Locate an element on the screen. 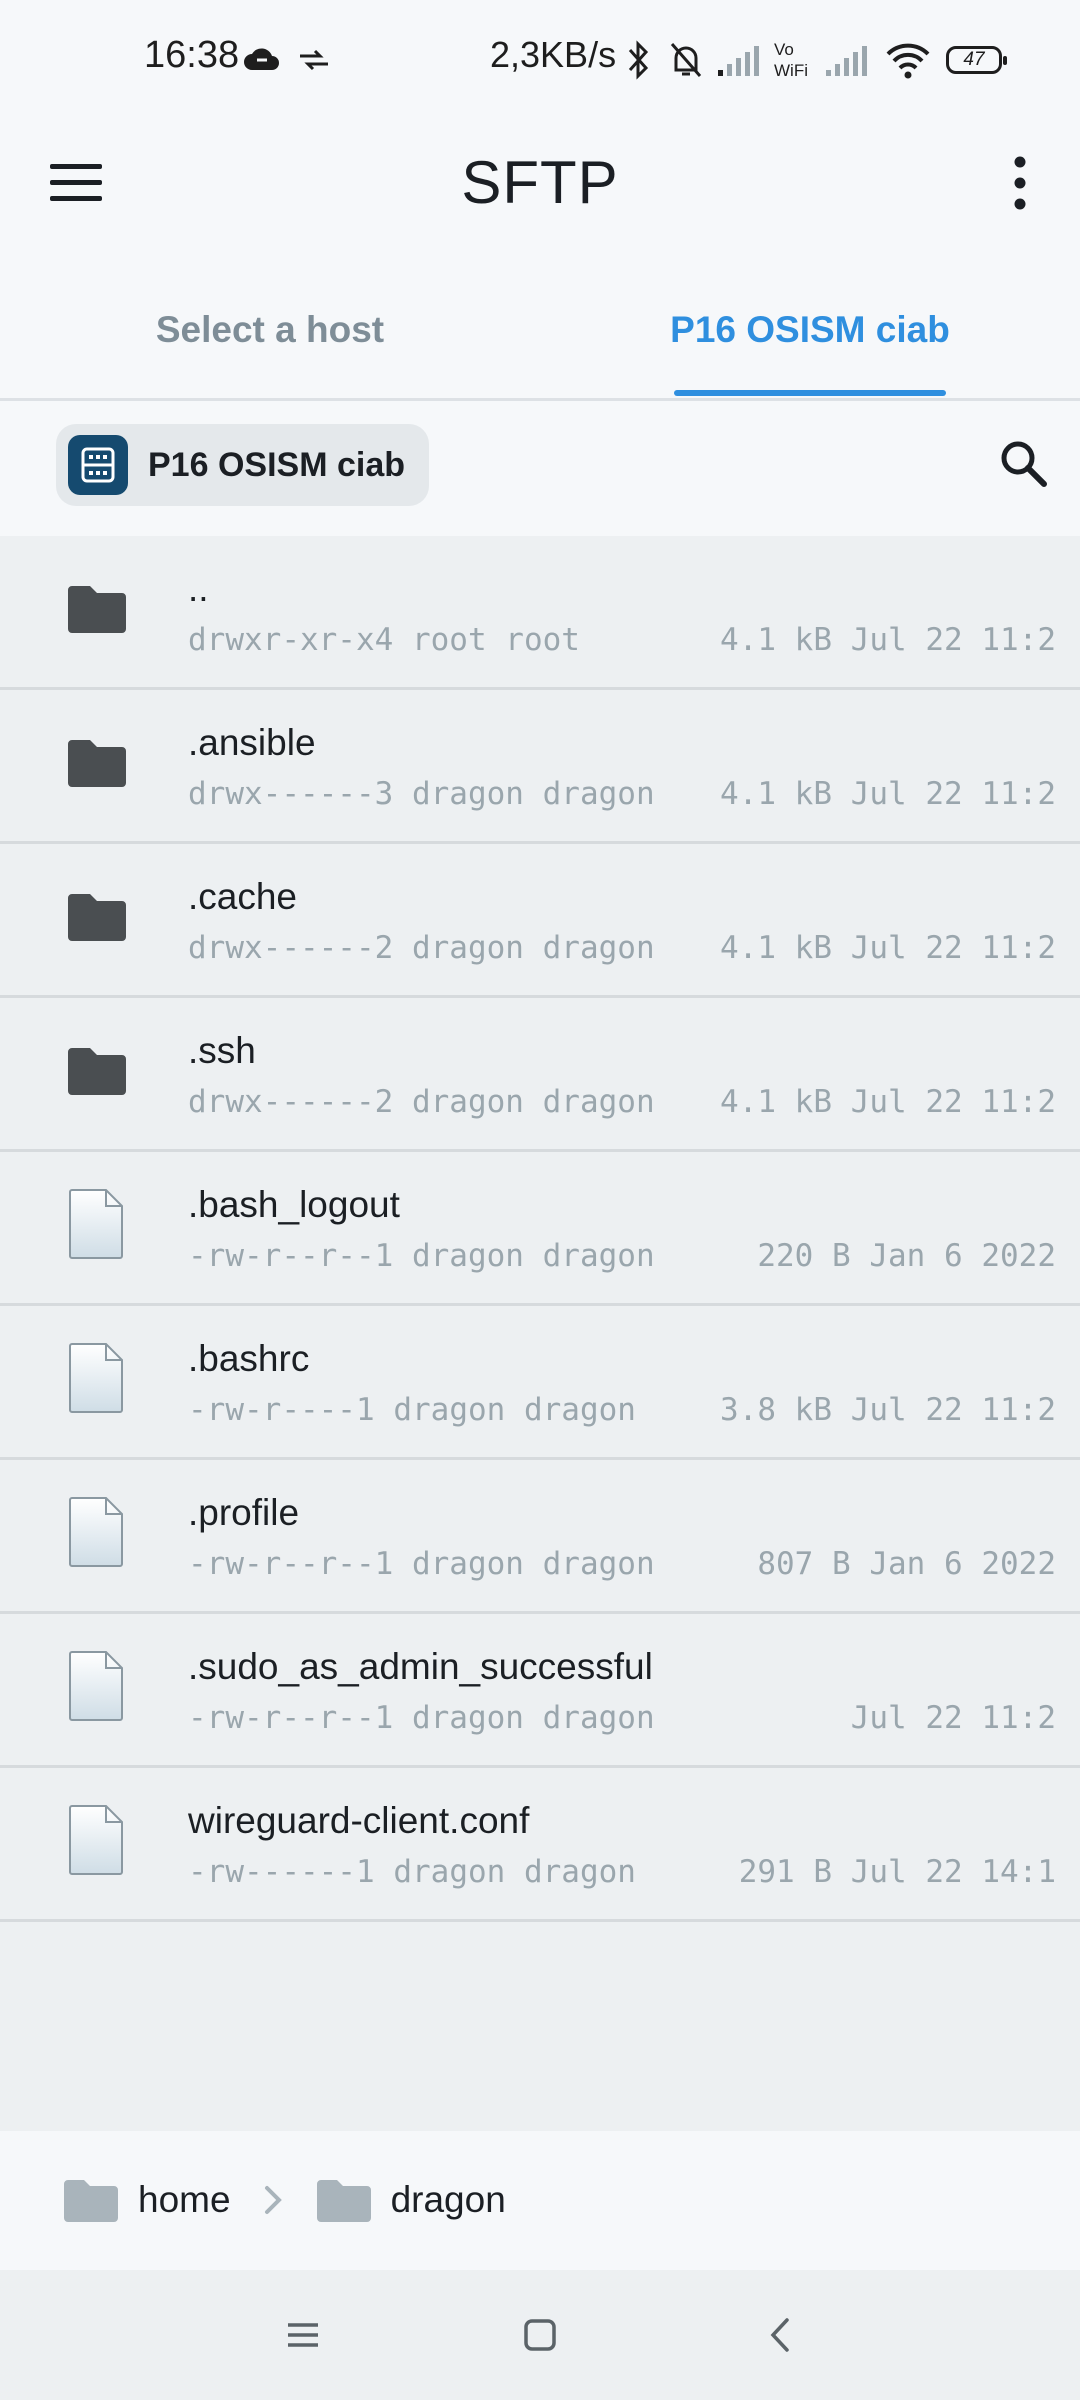  home-icon is located at coordinates (540, 2335).